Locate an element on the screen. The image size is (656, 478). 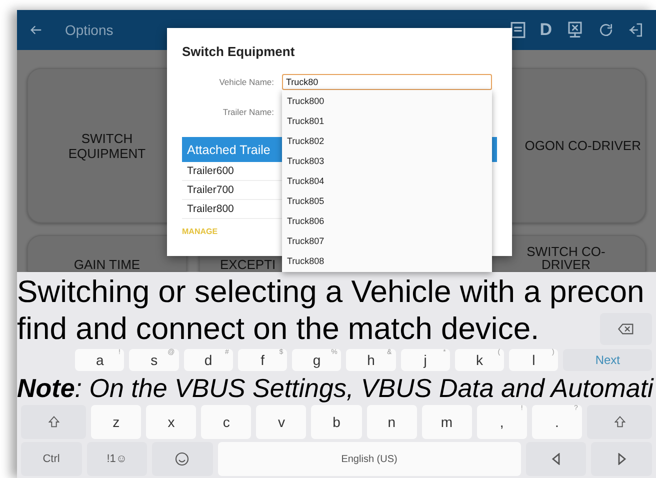
caption-text: find and connect on the match device. is located at coordinates (278, 329).